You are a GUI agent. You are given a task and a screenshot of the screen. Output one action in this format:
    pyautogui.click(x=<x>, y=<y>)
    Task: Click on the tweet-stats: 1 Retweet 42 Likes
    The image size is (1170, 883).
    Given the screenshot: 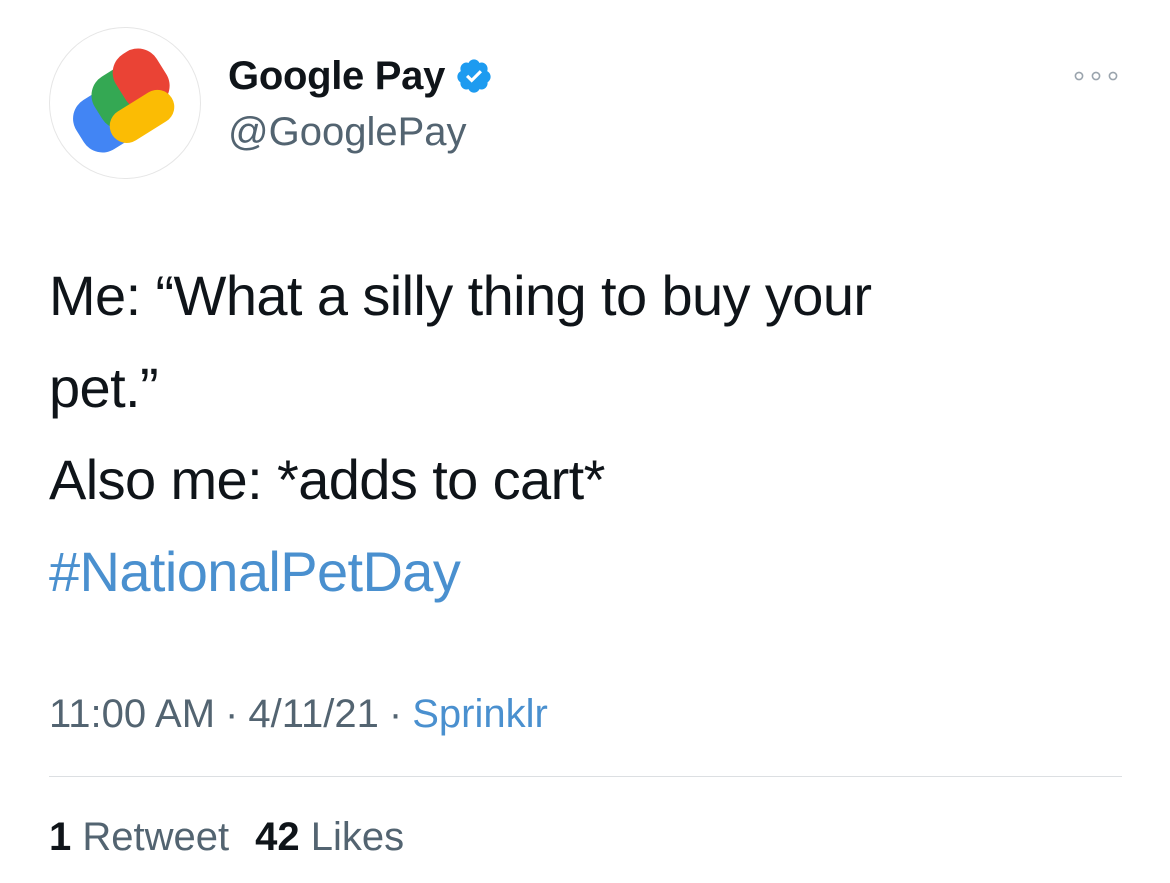 What is the action you would take?
    pyautogui.click(x=226, y=837)
    